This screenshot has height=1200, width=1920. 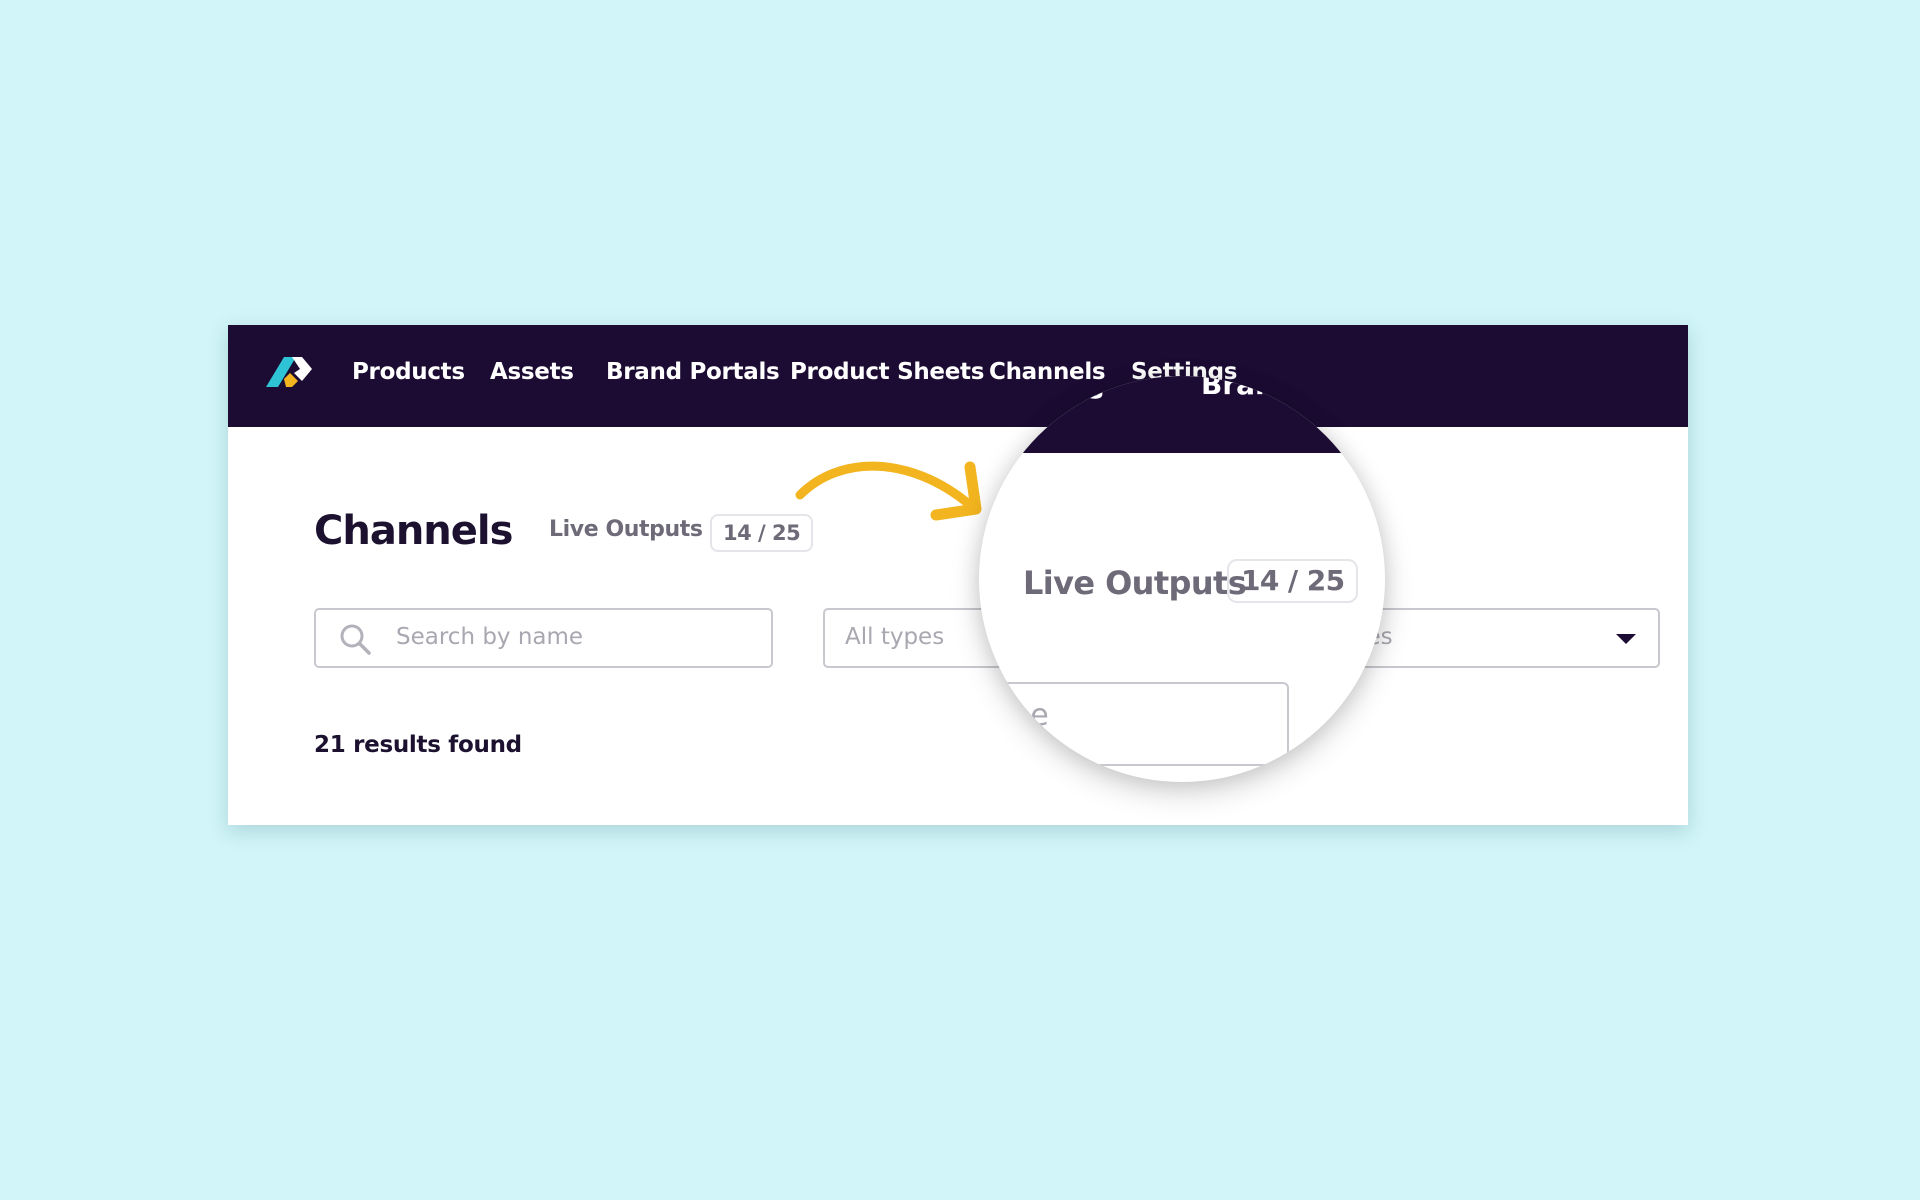 What do you see at coordinates (490, 637) in the screenshot?
I see `search-placeholder: Search by name` at bounding box center [490, 637].